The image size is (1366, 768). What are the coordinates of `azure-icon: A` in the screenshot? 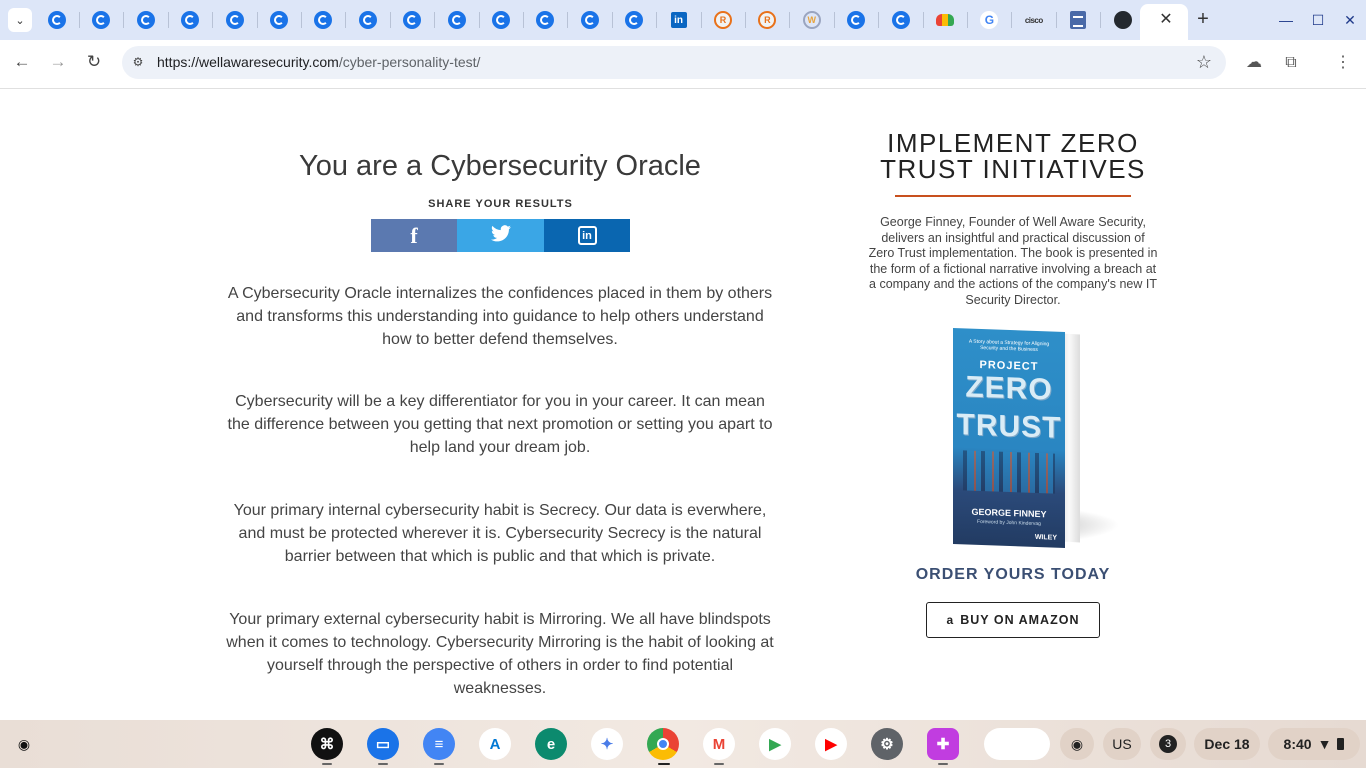 It's located at (495, 744).